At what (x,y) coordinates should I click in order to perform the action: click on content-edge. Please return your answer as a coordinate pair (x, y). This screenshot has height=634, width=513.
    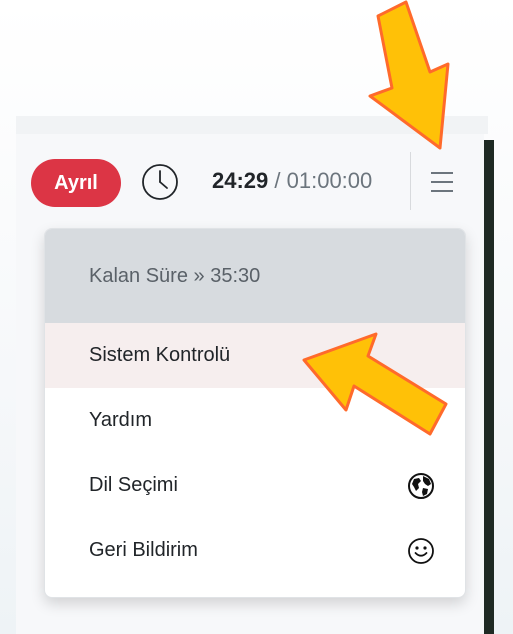
    Looking at the image, I should click on (489, 387).